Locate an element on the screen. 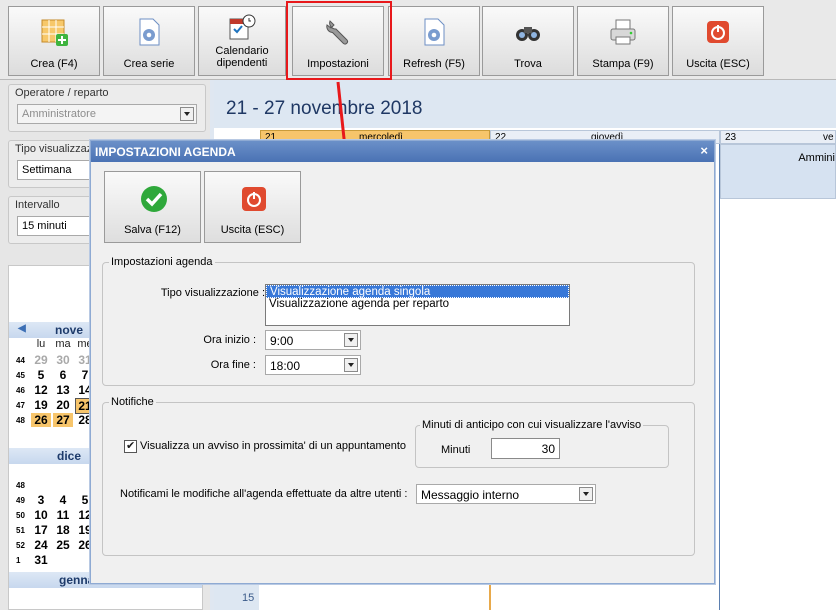  calendar-day: 4 is located at coordinates (63, 500).